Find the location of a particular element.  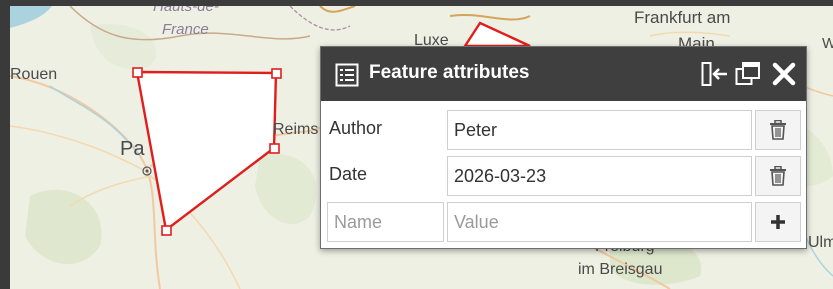

popout-window-icon is located at coordinates (747, 73).